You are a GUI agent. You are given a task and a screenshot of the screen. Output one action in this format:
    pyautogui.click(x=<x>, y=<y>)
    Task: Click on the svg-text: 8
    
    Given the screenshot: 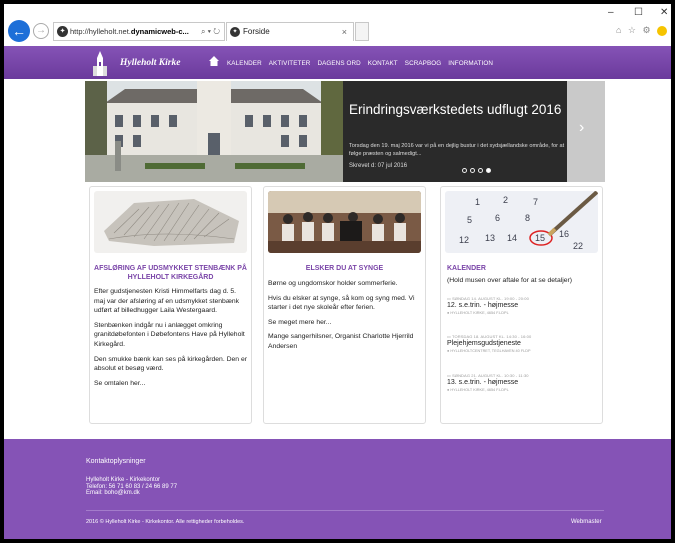 What is the action you would take?
    pyautogui.click(x=527, y=218)
    